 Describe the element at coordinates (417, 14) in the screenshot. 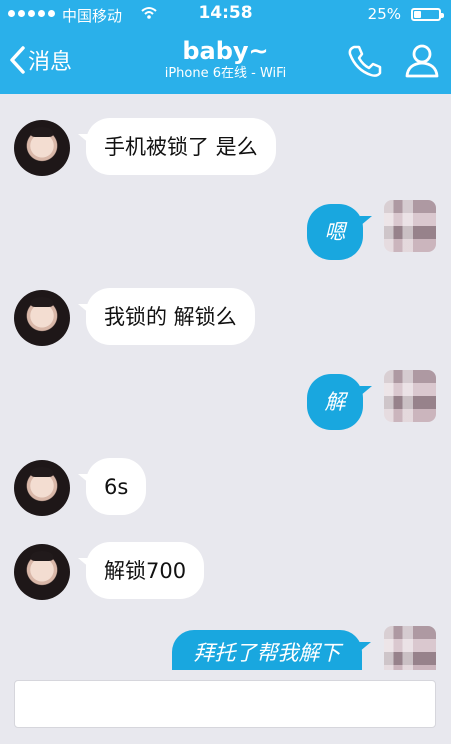

I see `battery-fill` at that location.